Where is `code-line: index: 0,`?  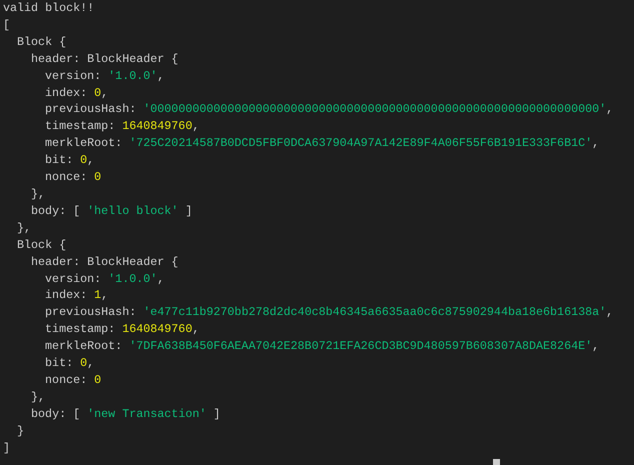
code-line: index: 0, is located at coordinates (76, 93).